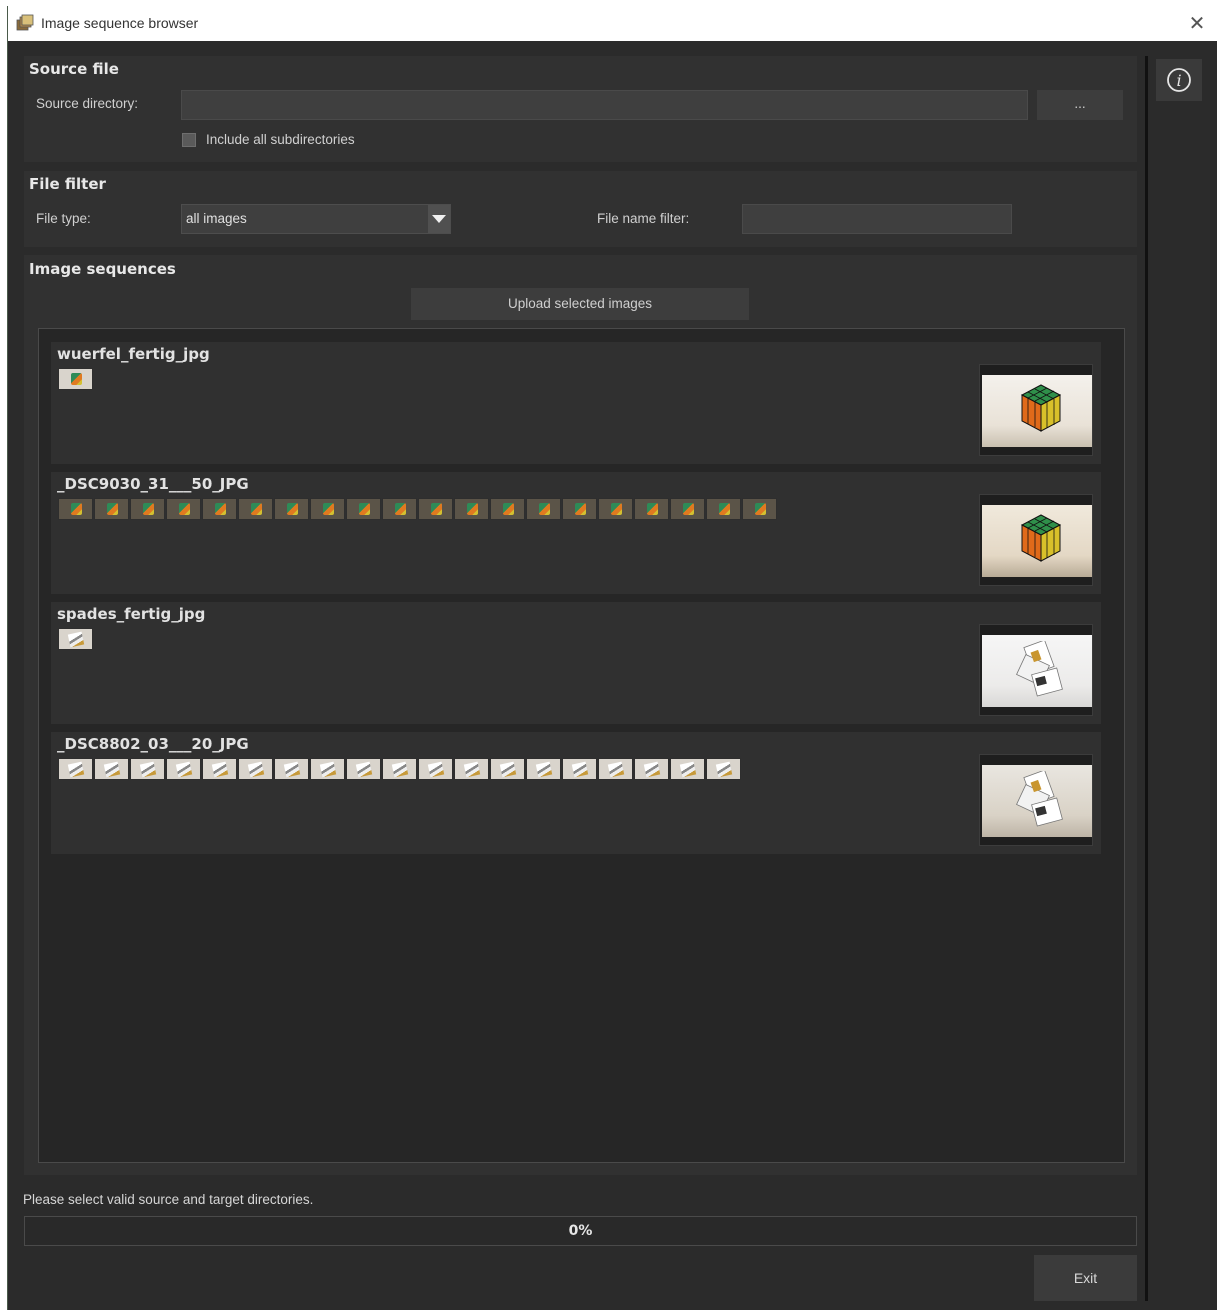 Image resolution: width=1223 pixels, height=1310 pixels. I want to click on sequence-name: _DSC8802_03___20_JPG, so click(153, 744).